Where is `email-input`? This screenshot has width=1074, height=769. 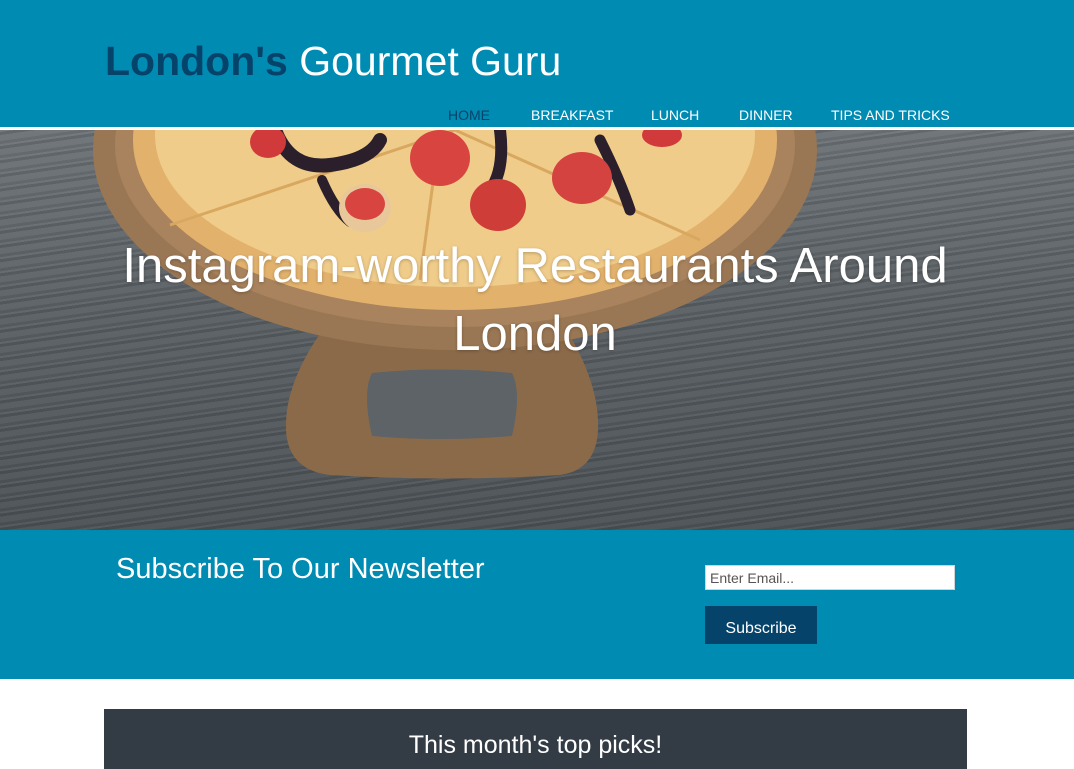 email-input is located at coordinates (830, 577).